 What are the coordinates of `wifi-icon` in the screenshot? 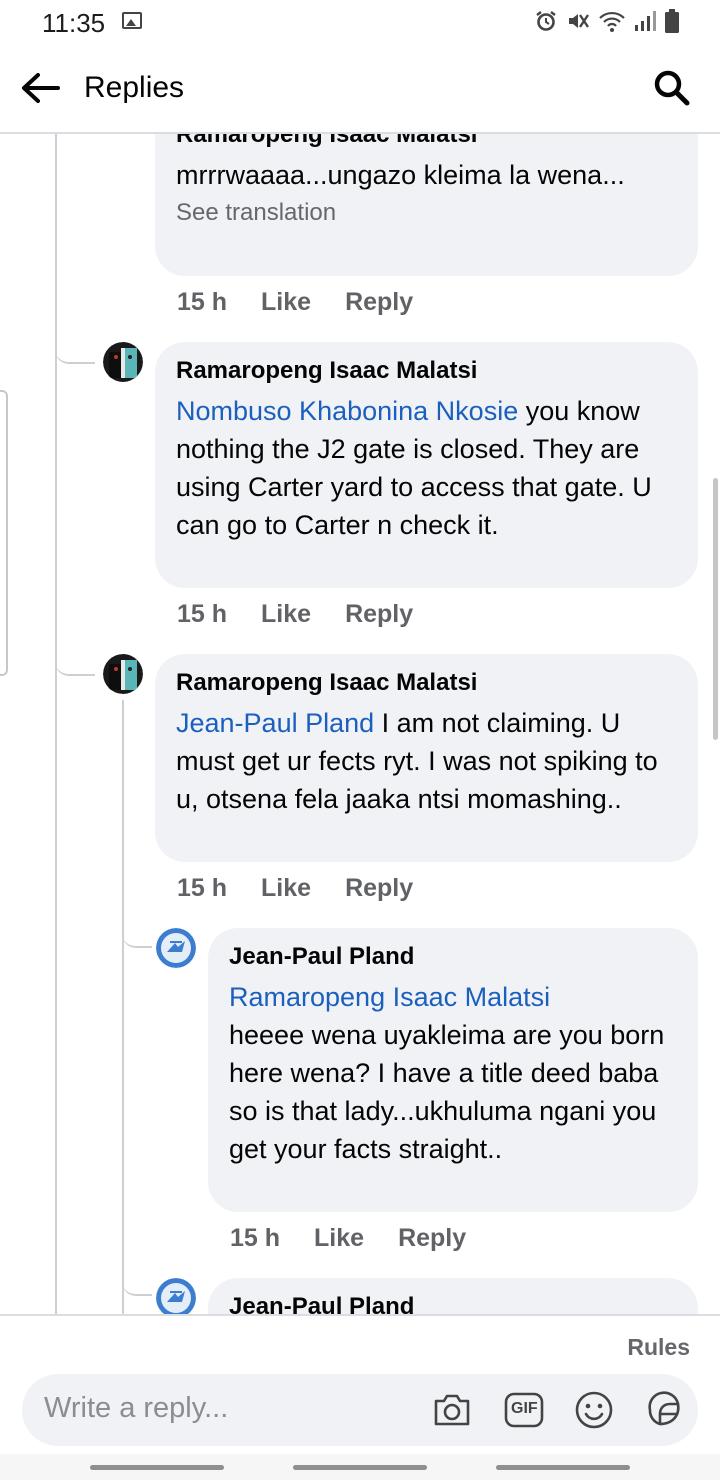 It's located at (612, 21).